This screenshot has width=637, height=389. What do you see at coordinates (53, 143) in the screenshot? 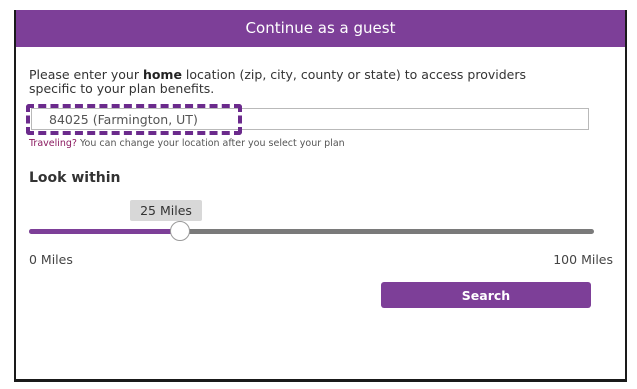
I see `traveling-label: Traveling?` at bounding box center [53, 143].